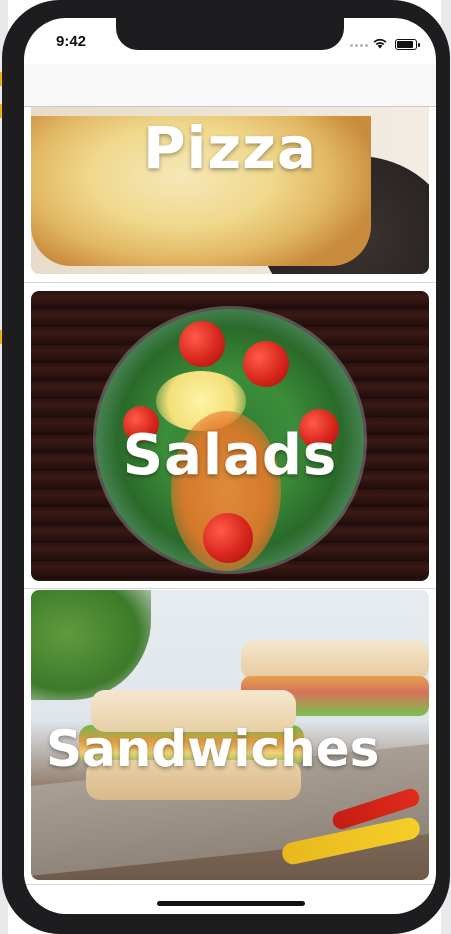 This screenshot has height=934, width=451. What do you see at coordinates (335, 660) in the screenshot?
I see `sandwich-bun-image` at bounding box center [335, 660].